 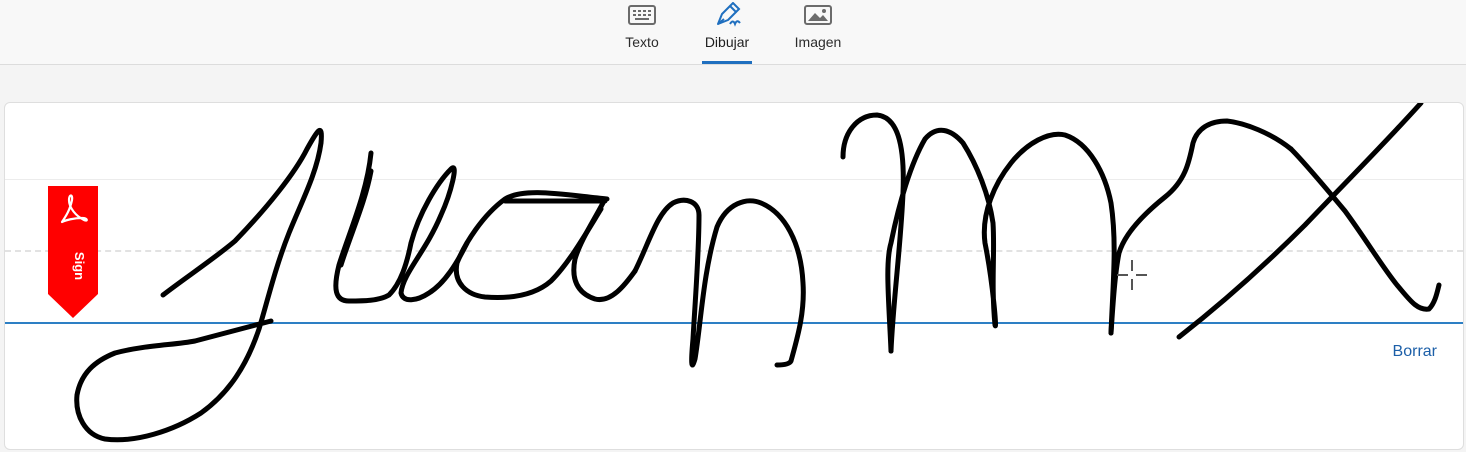 What do you see at coordinates (642, 15) in the screenshot?
I see `keyboard-icon` at bounding box center [642, 15].